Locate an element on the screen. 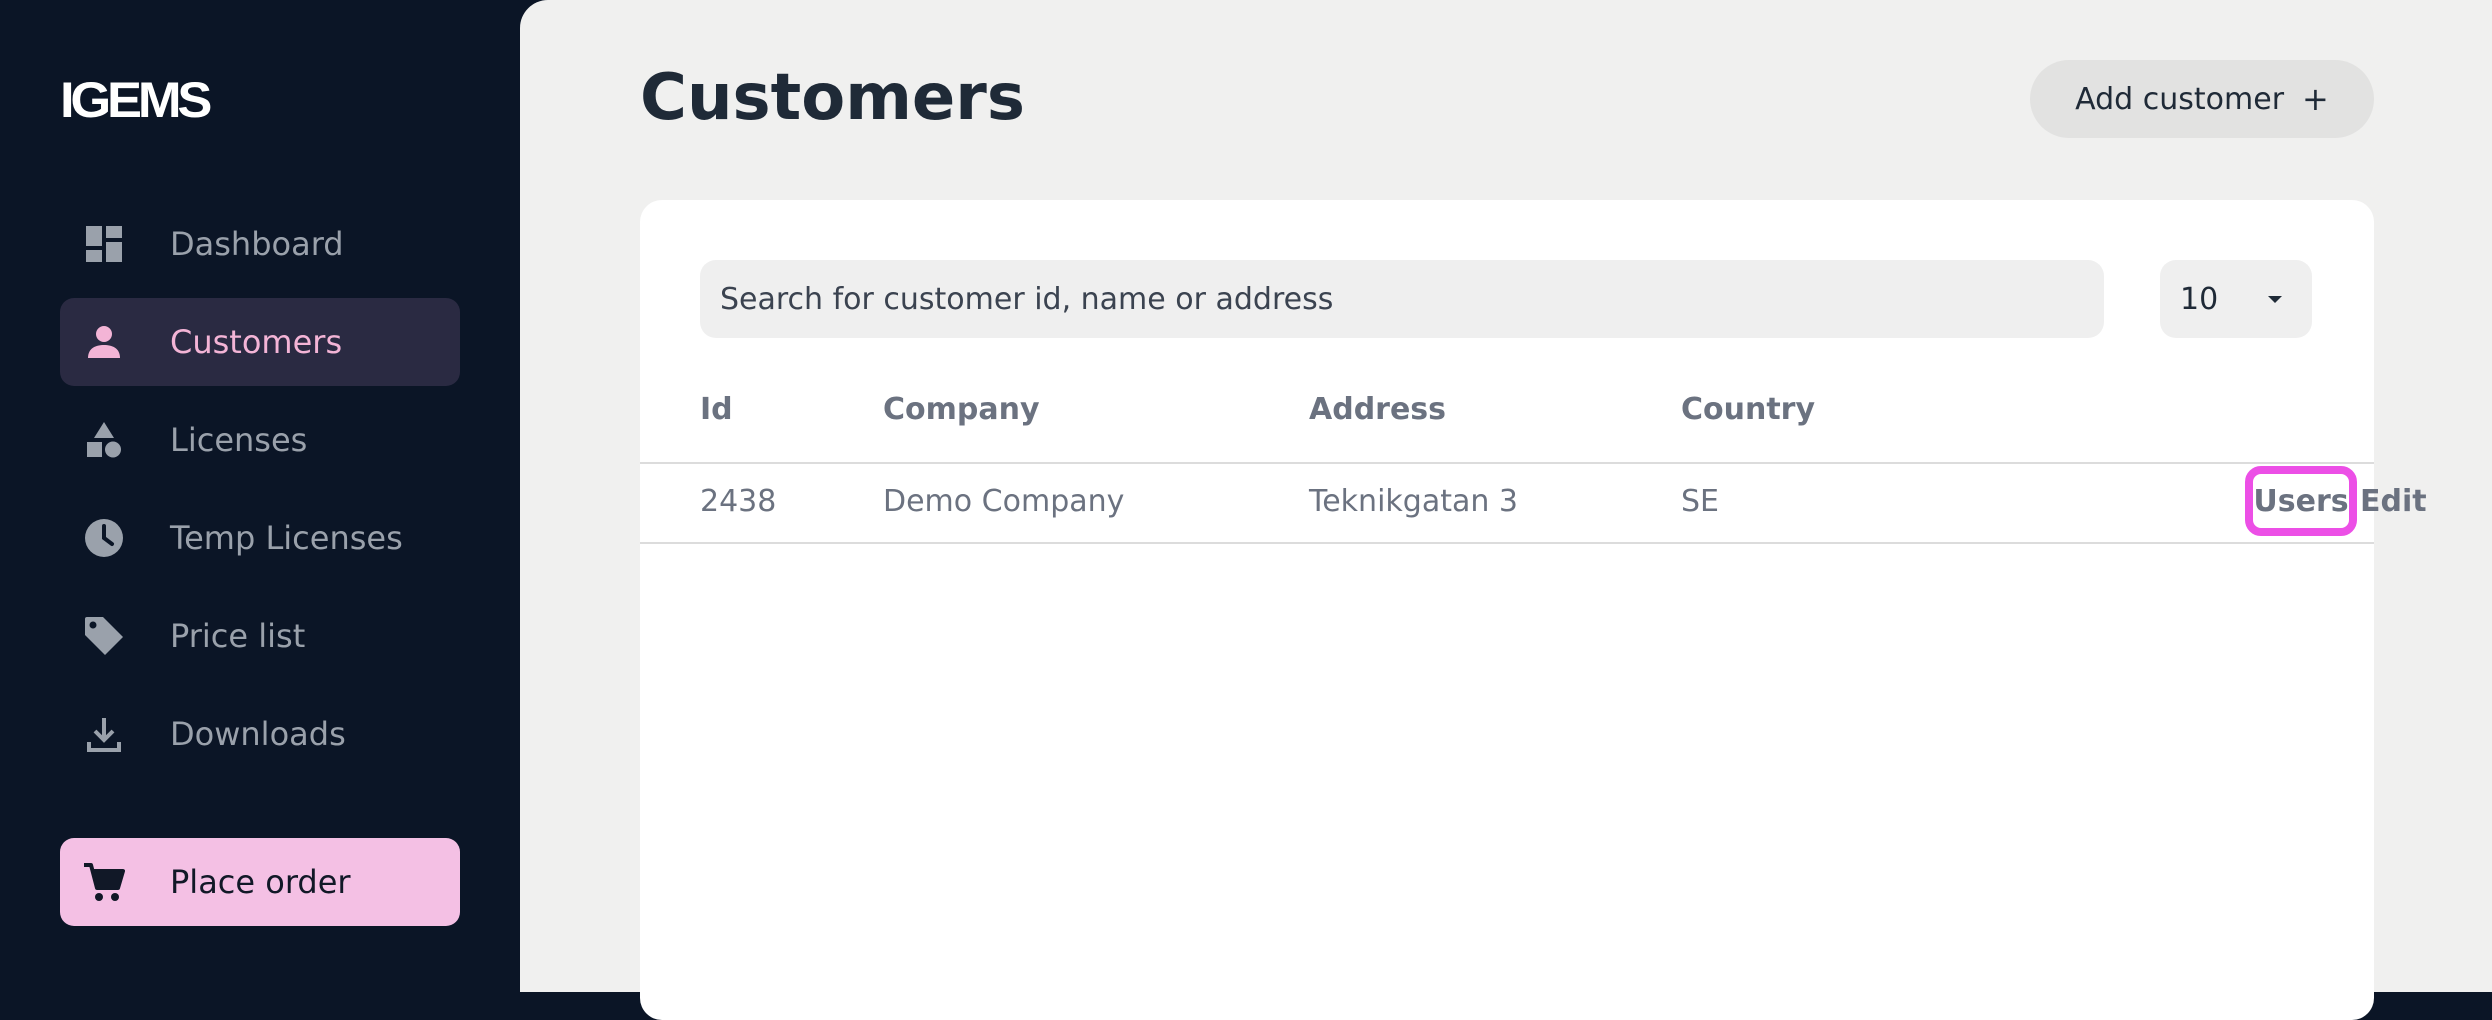 Image resolution: width=2492 pixels, height=1020 pixels. sidebar-item-customers: Customers is located at coordinates (260, 342).